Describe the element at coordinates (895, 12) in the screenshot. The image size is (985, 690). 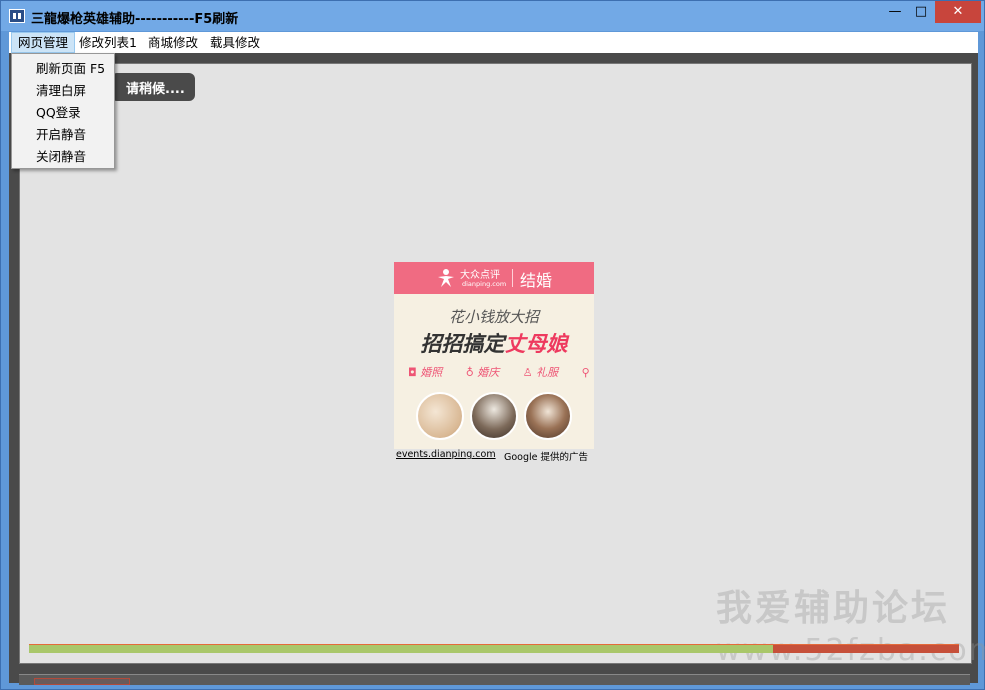
I see `minimize-button: —` at that location.